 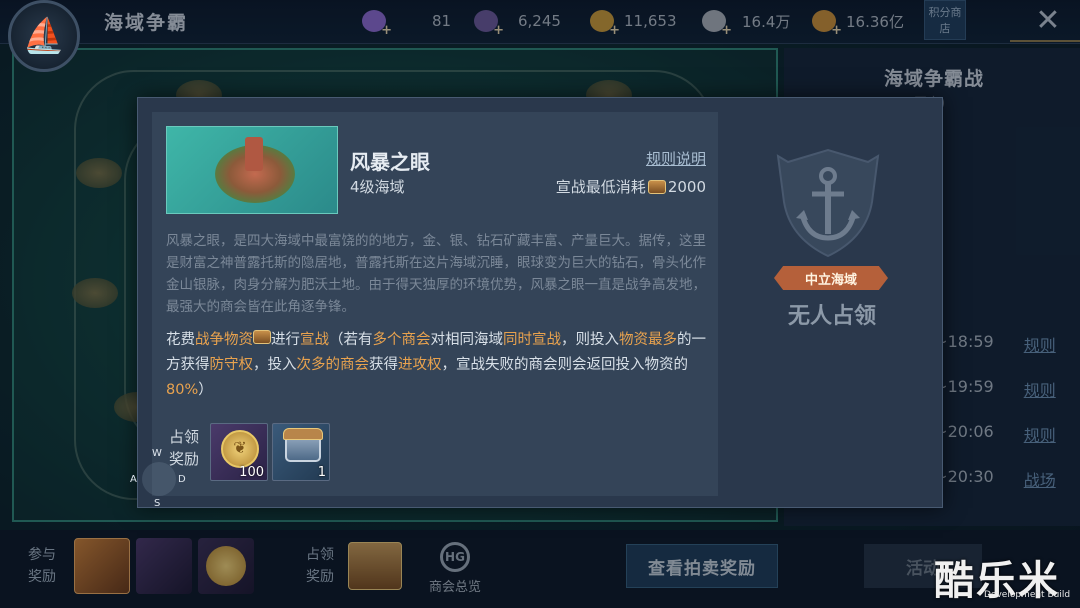 I want to click on rule-text-part: ，投入, so click(x=275, y=365).